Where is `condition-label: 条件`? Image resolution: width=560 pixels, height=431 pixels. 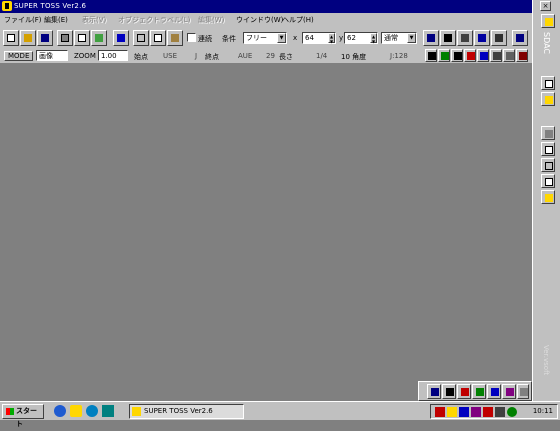
condition-label: 条件 is located at coordinates (229, 39).